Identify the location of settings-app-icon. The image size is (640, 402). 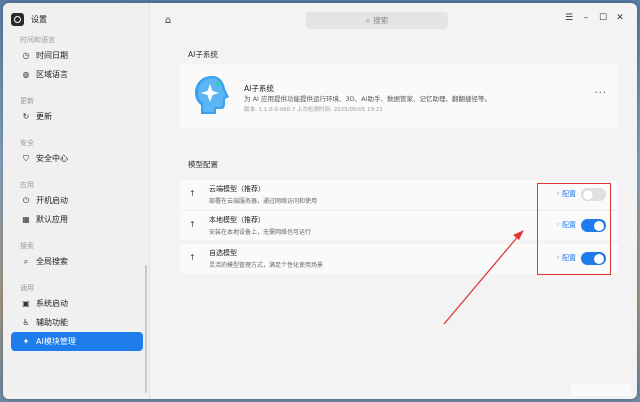
(17, 19).